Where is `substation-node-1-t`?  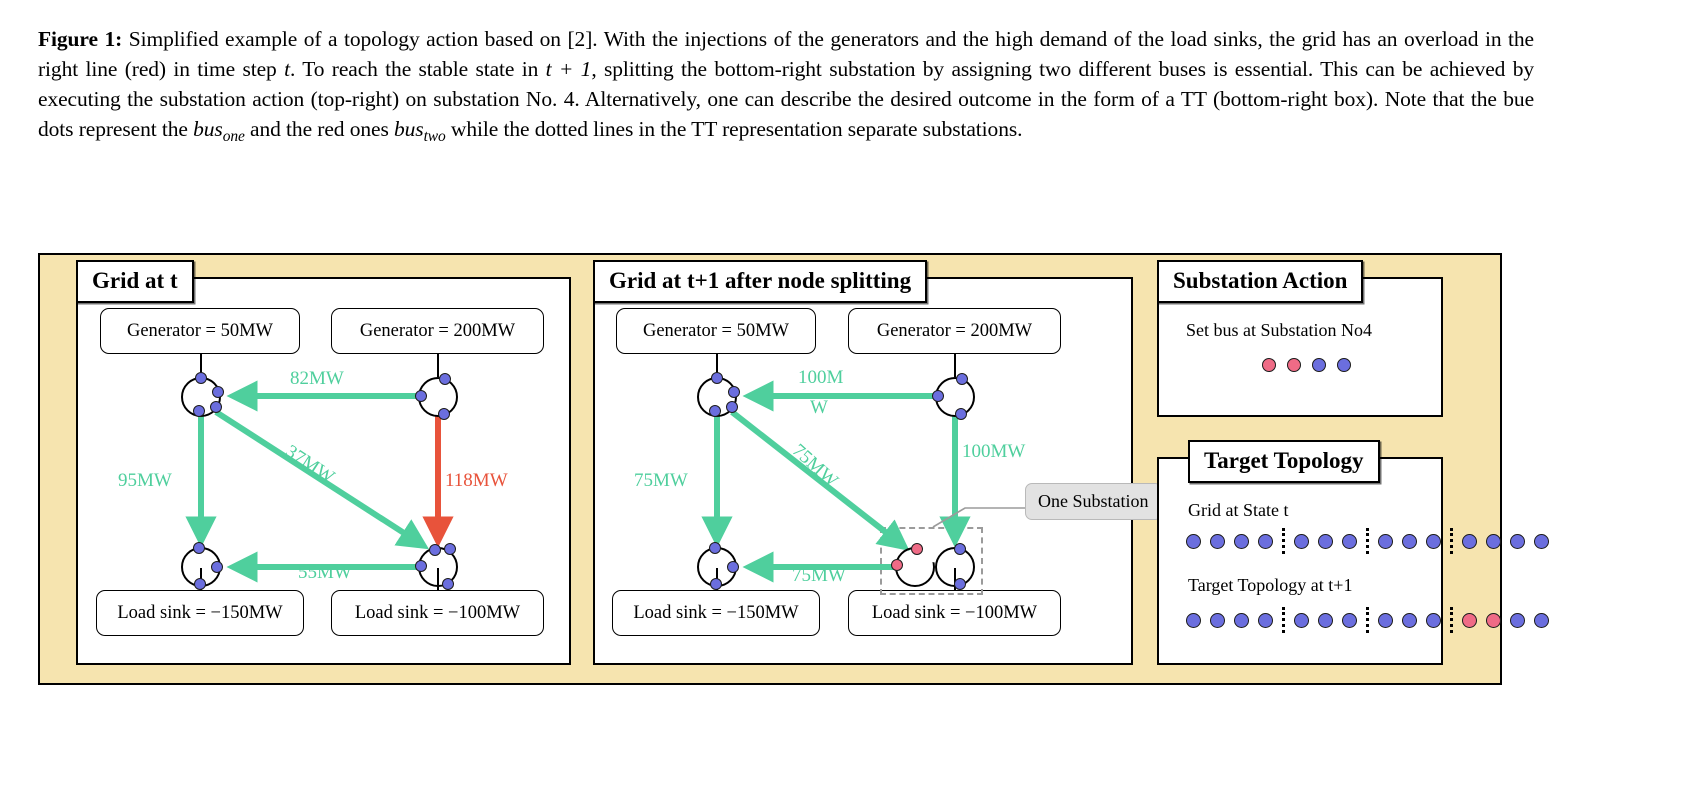
substation-node-1-t is located at coordinates (202, 394).